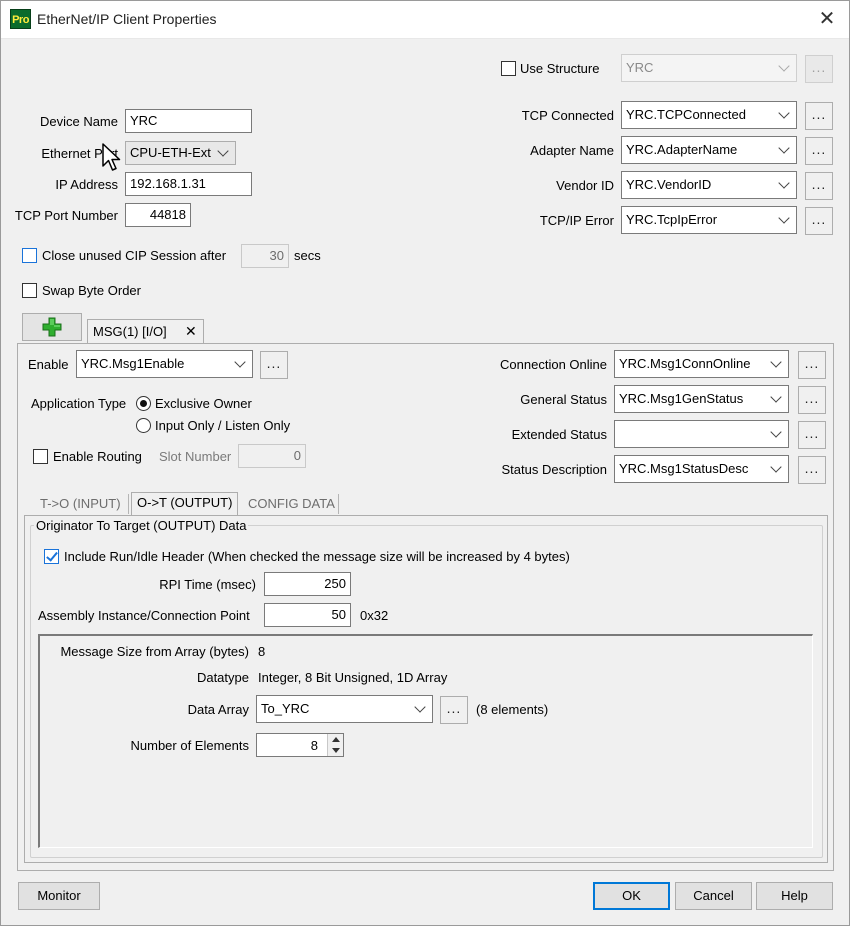 The height and width of the screenshot is (926, 850). What do you see at coordinates (134, 255) in the screenshot?
I see `close-session-label: Close unused CIP Session after` at bounding box center [134, 255].